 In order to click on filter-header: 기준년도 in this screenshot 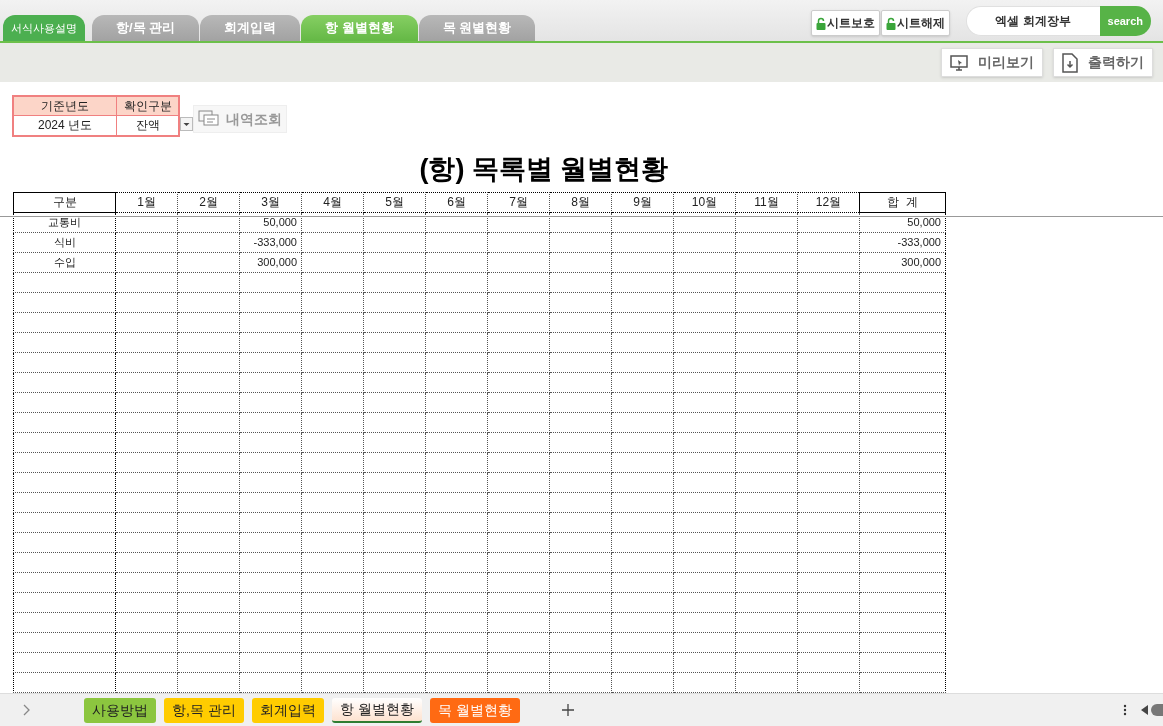, I will do `click(65, 106)`.